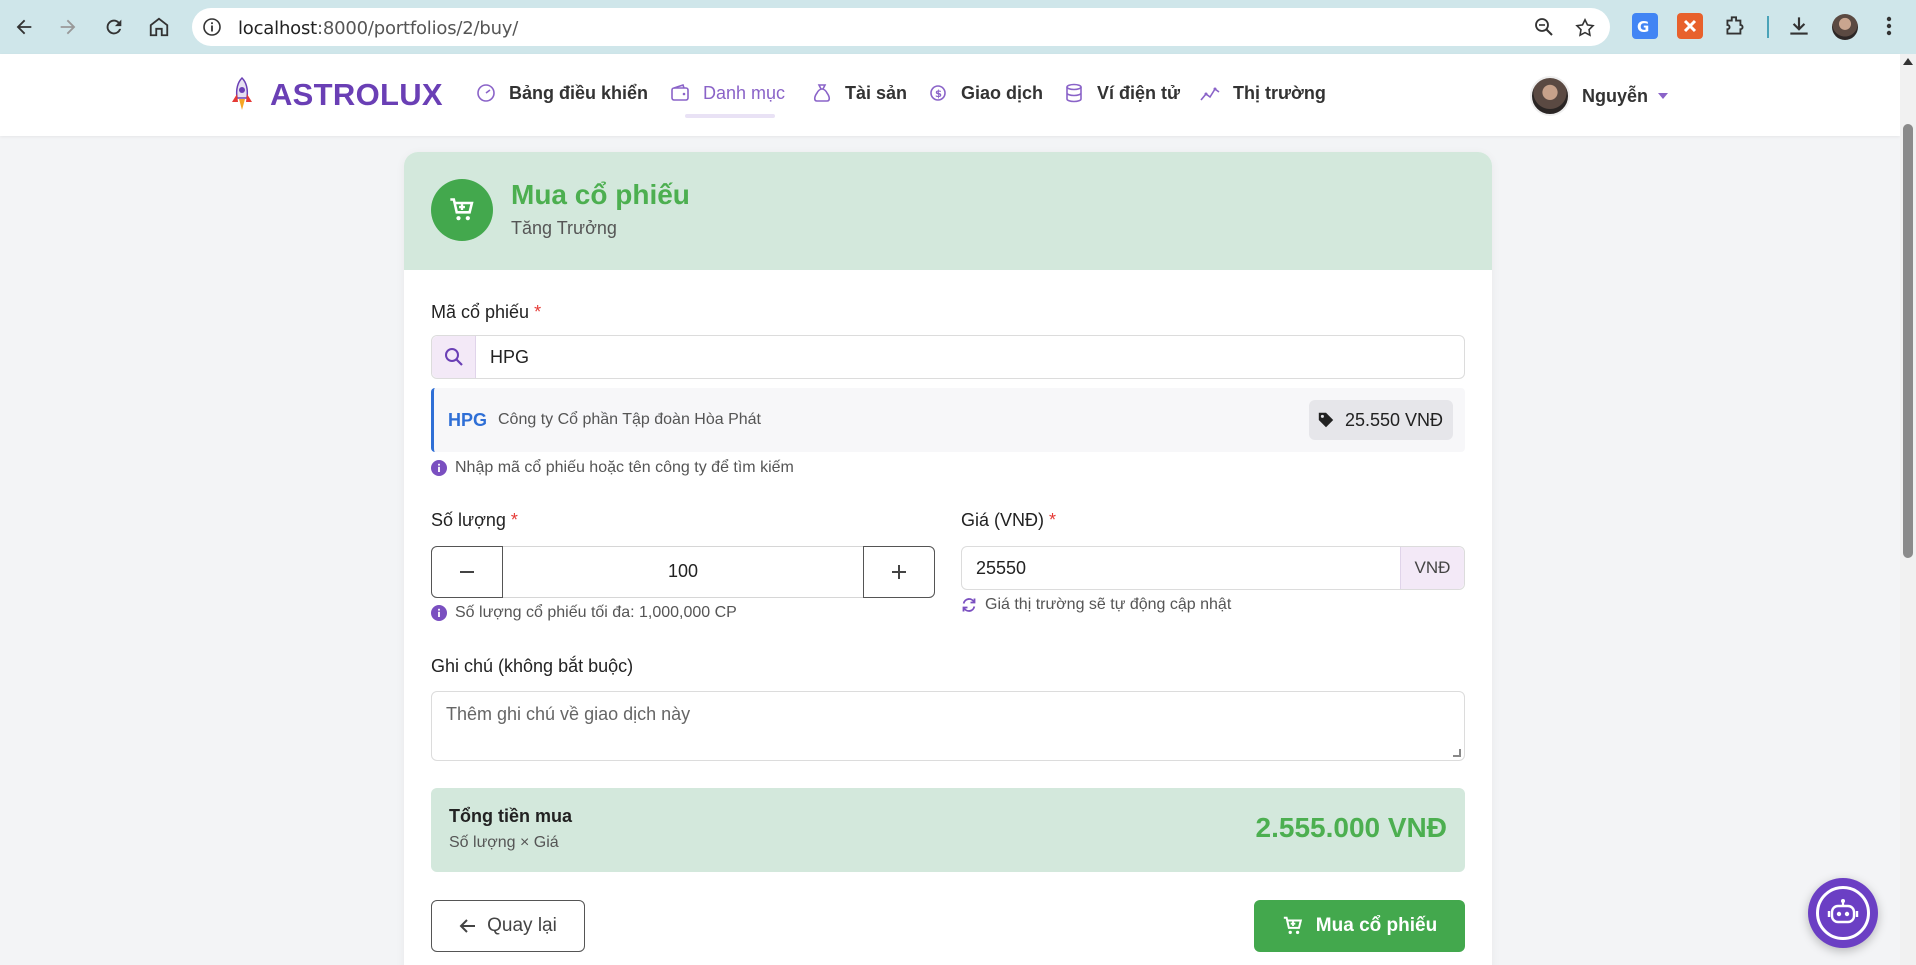 This screenshot has height=965, width=1916. I want to click on result-company-name: Công ty Cổ phần Tập đoàn Hòa Phát, so click(629, 419).